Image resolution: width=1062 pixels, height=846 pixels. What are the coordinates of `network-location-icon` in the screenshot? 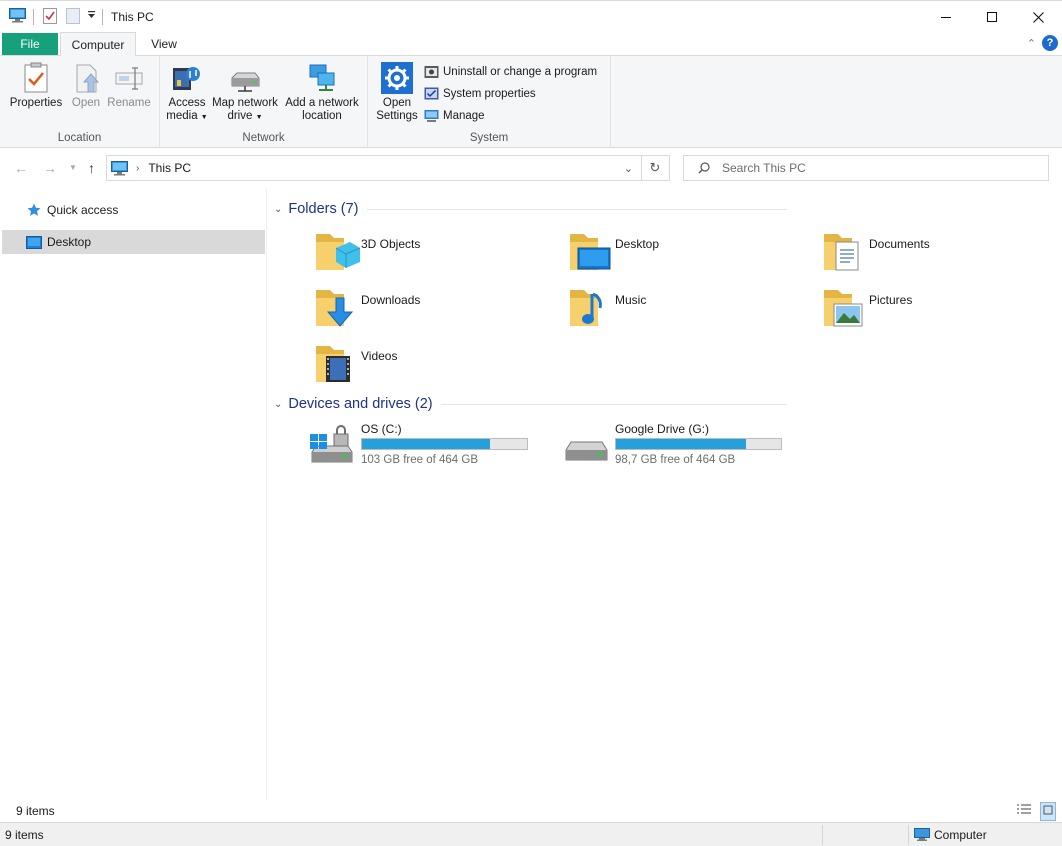 It's located at (322, 77).